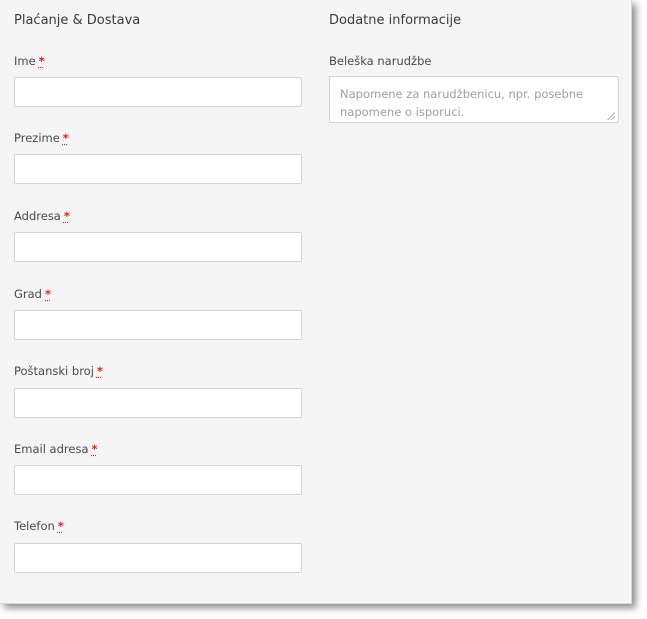 This screenshot has height=619, width=647. I want to click on order-notes-textarea, so click(474, 99).